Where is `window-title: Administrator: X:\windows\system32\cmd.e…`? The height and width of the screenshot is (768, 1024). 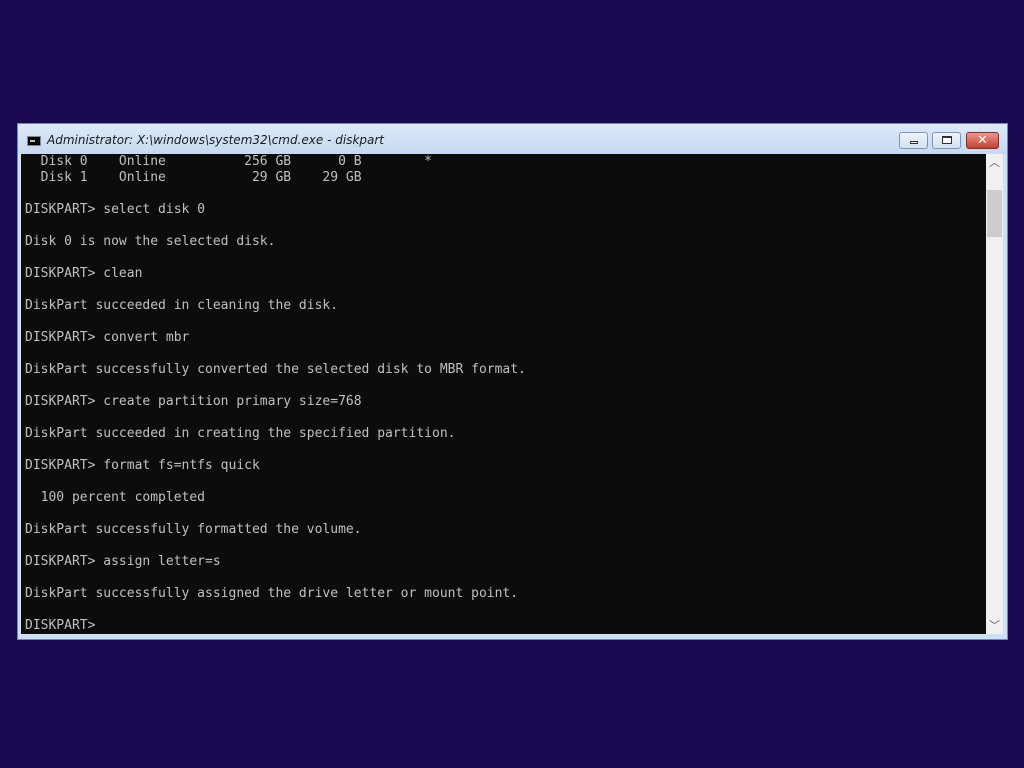 window-title: Administrator: X:\windows\system32\cmd.e… is located at coordinates (216, 140).